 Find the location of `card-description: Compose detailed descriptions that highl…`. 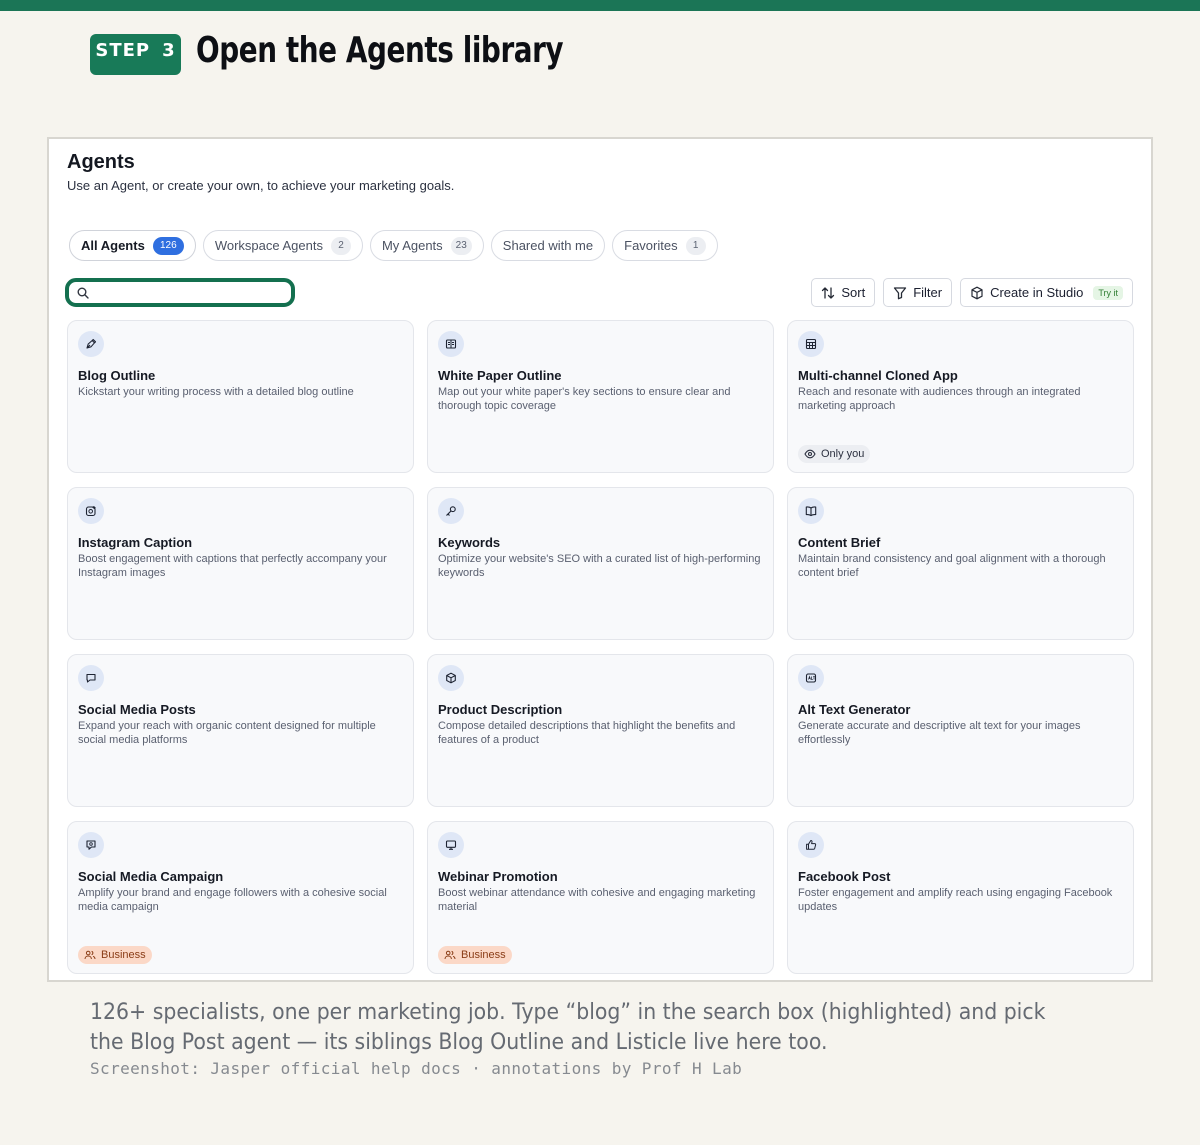

card-description: Compose detailed descriptions that highl… is located at coordinates (587, 733).